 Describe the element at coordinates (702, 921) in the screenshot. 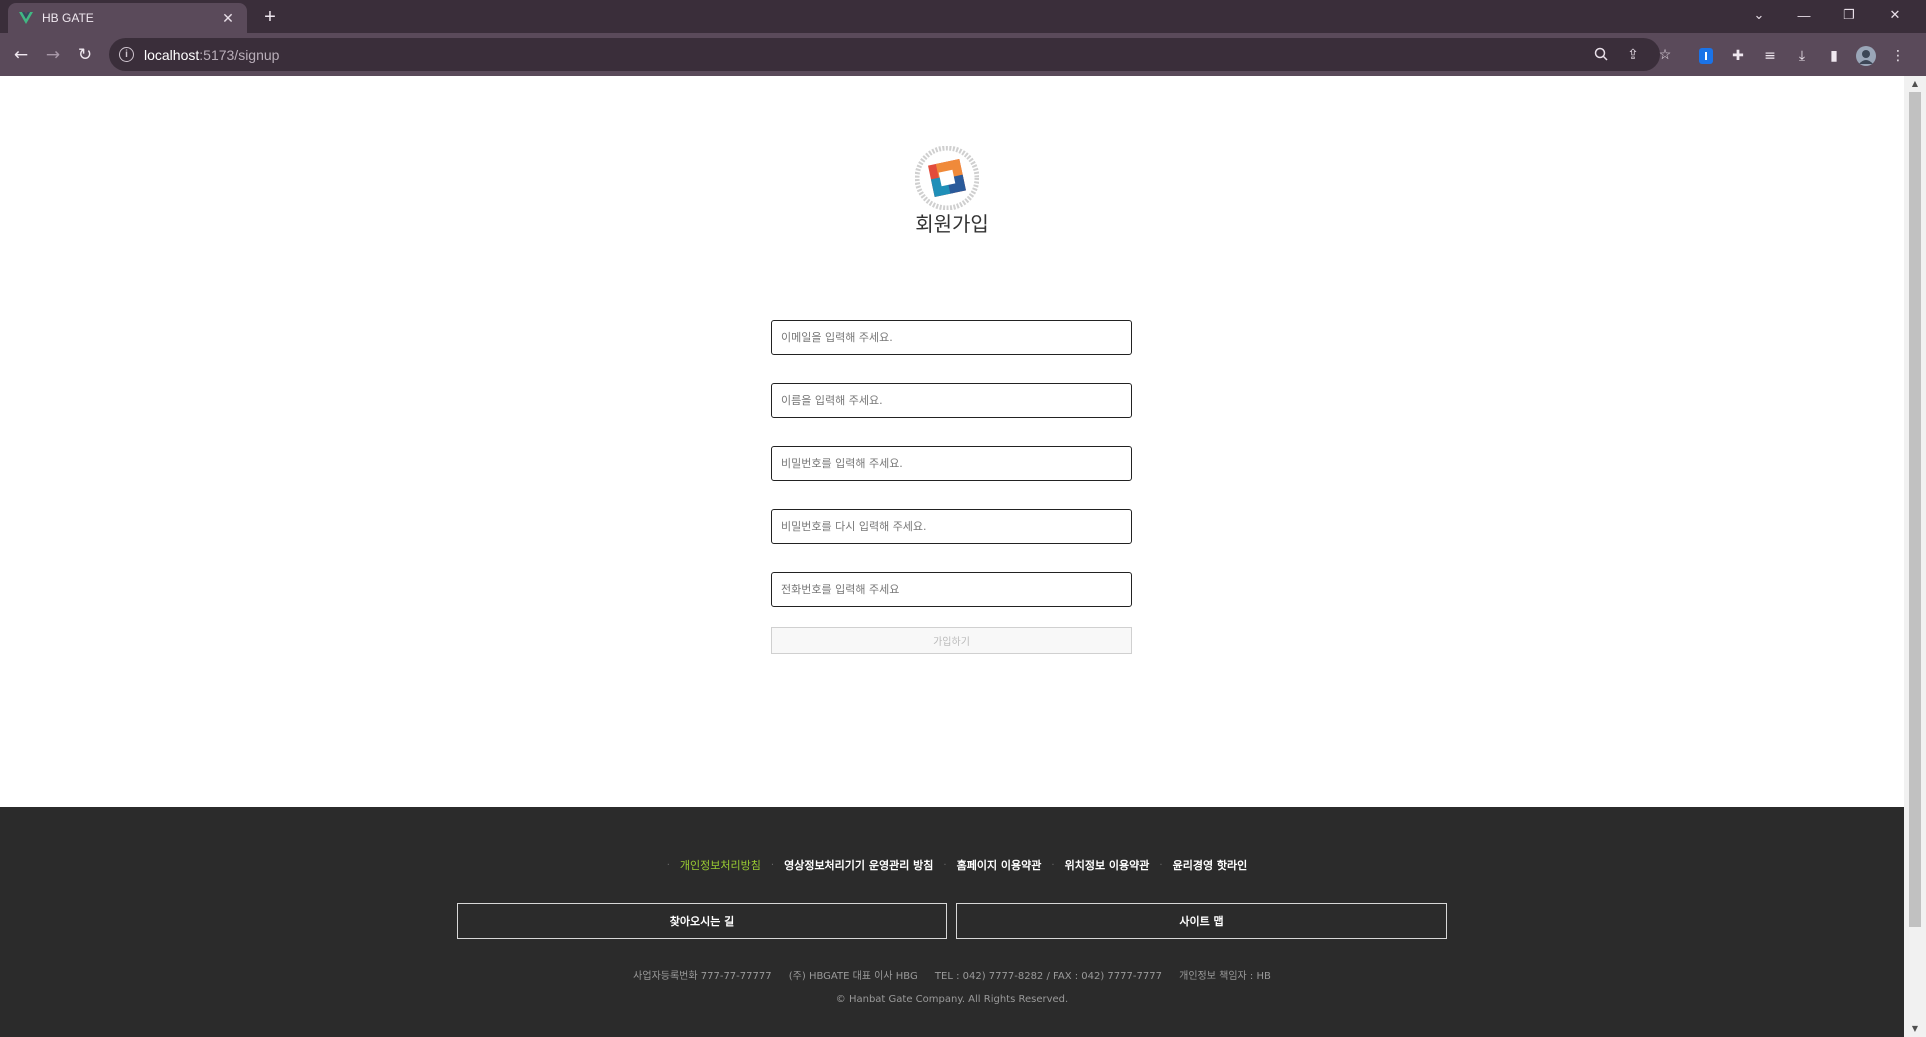

I see `directions-button: 찾아오시는 길` at that location.